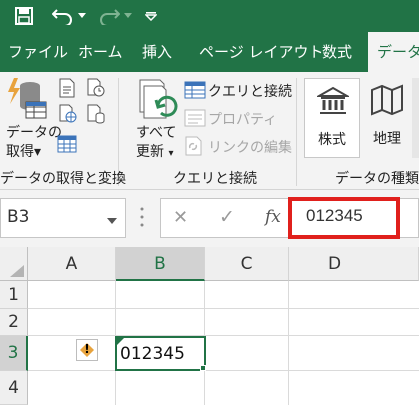 The image size is (419, 405). Describe the element at coordinates (96, 88) in the screenshot. I see `recent-sources-icon` at that location.